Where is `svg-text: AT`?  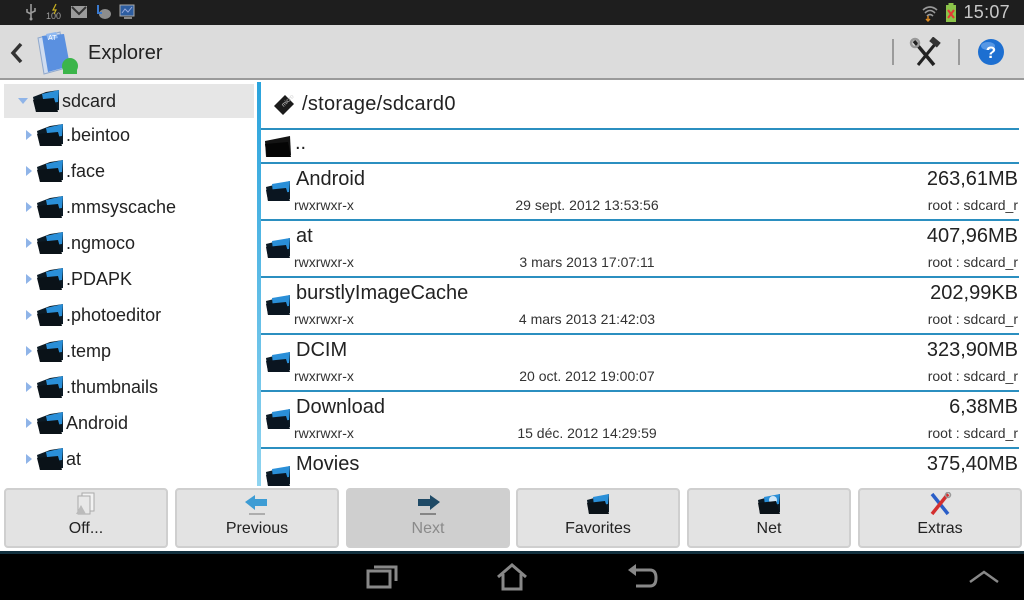
svg-text: AT is located at coordinates (52, 38).